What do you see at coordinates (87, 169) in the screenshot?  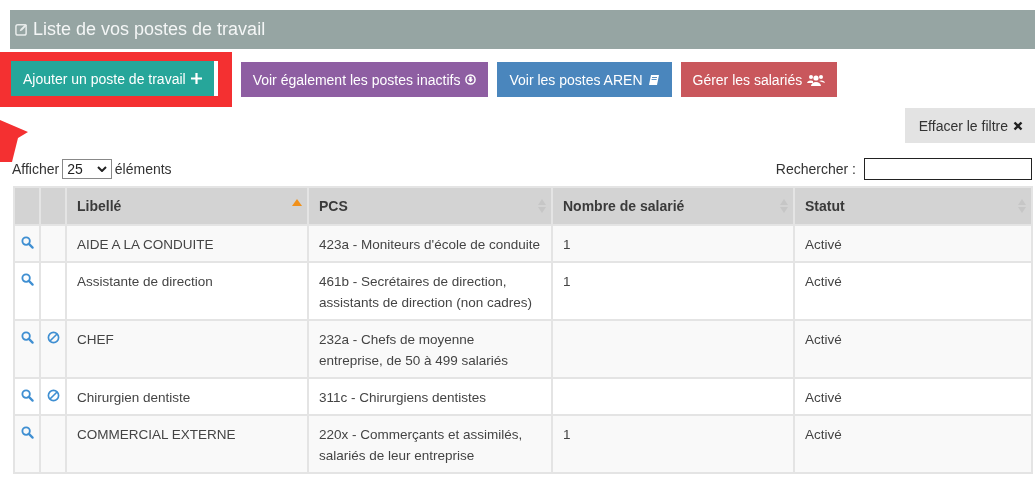 I see `page-size-select: 25` at bounding box center [87, 169].